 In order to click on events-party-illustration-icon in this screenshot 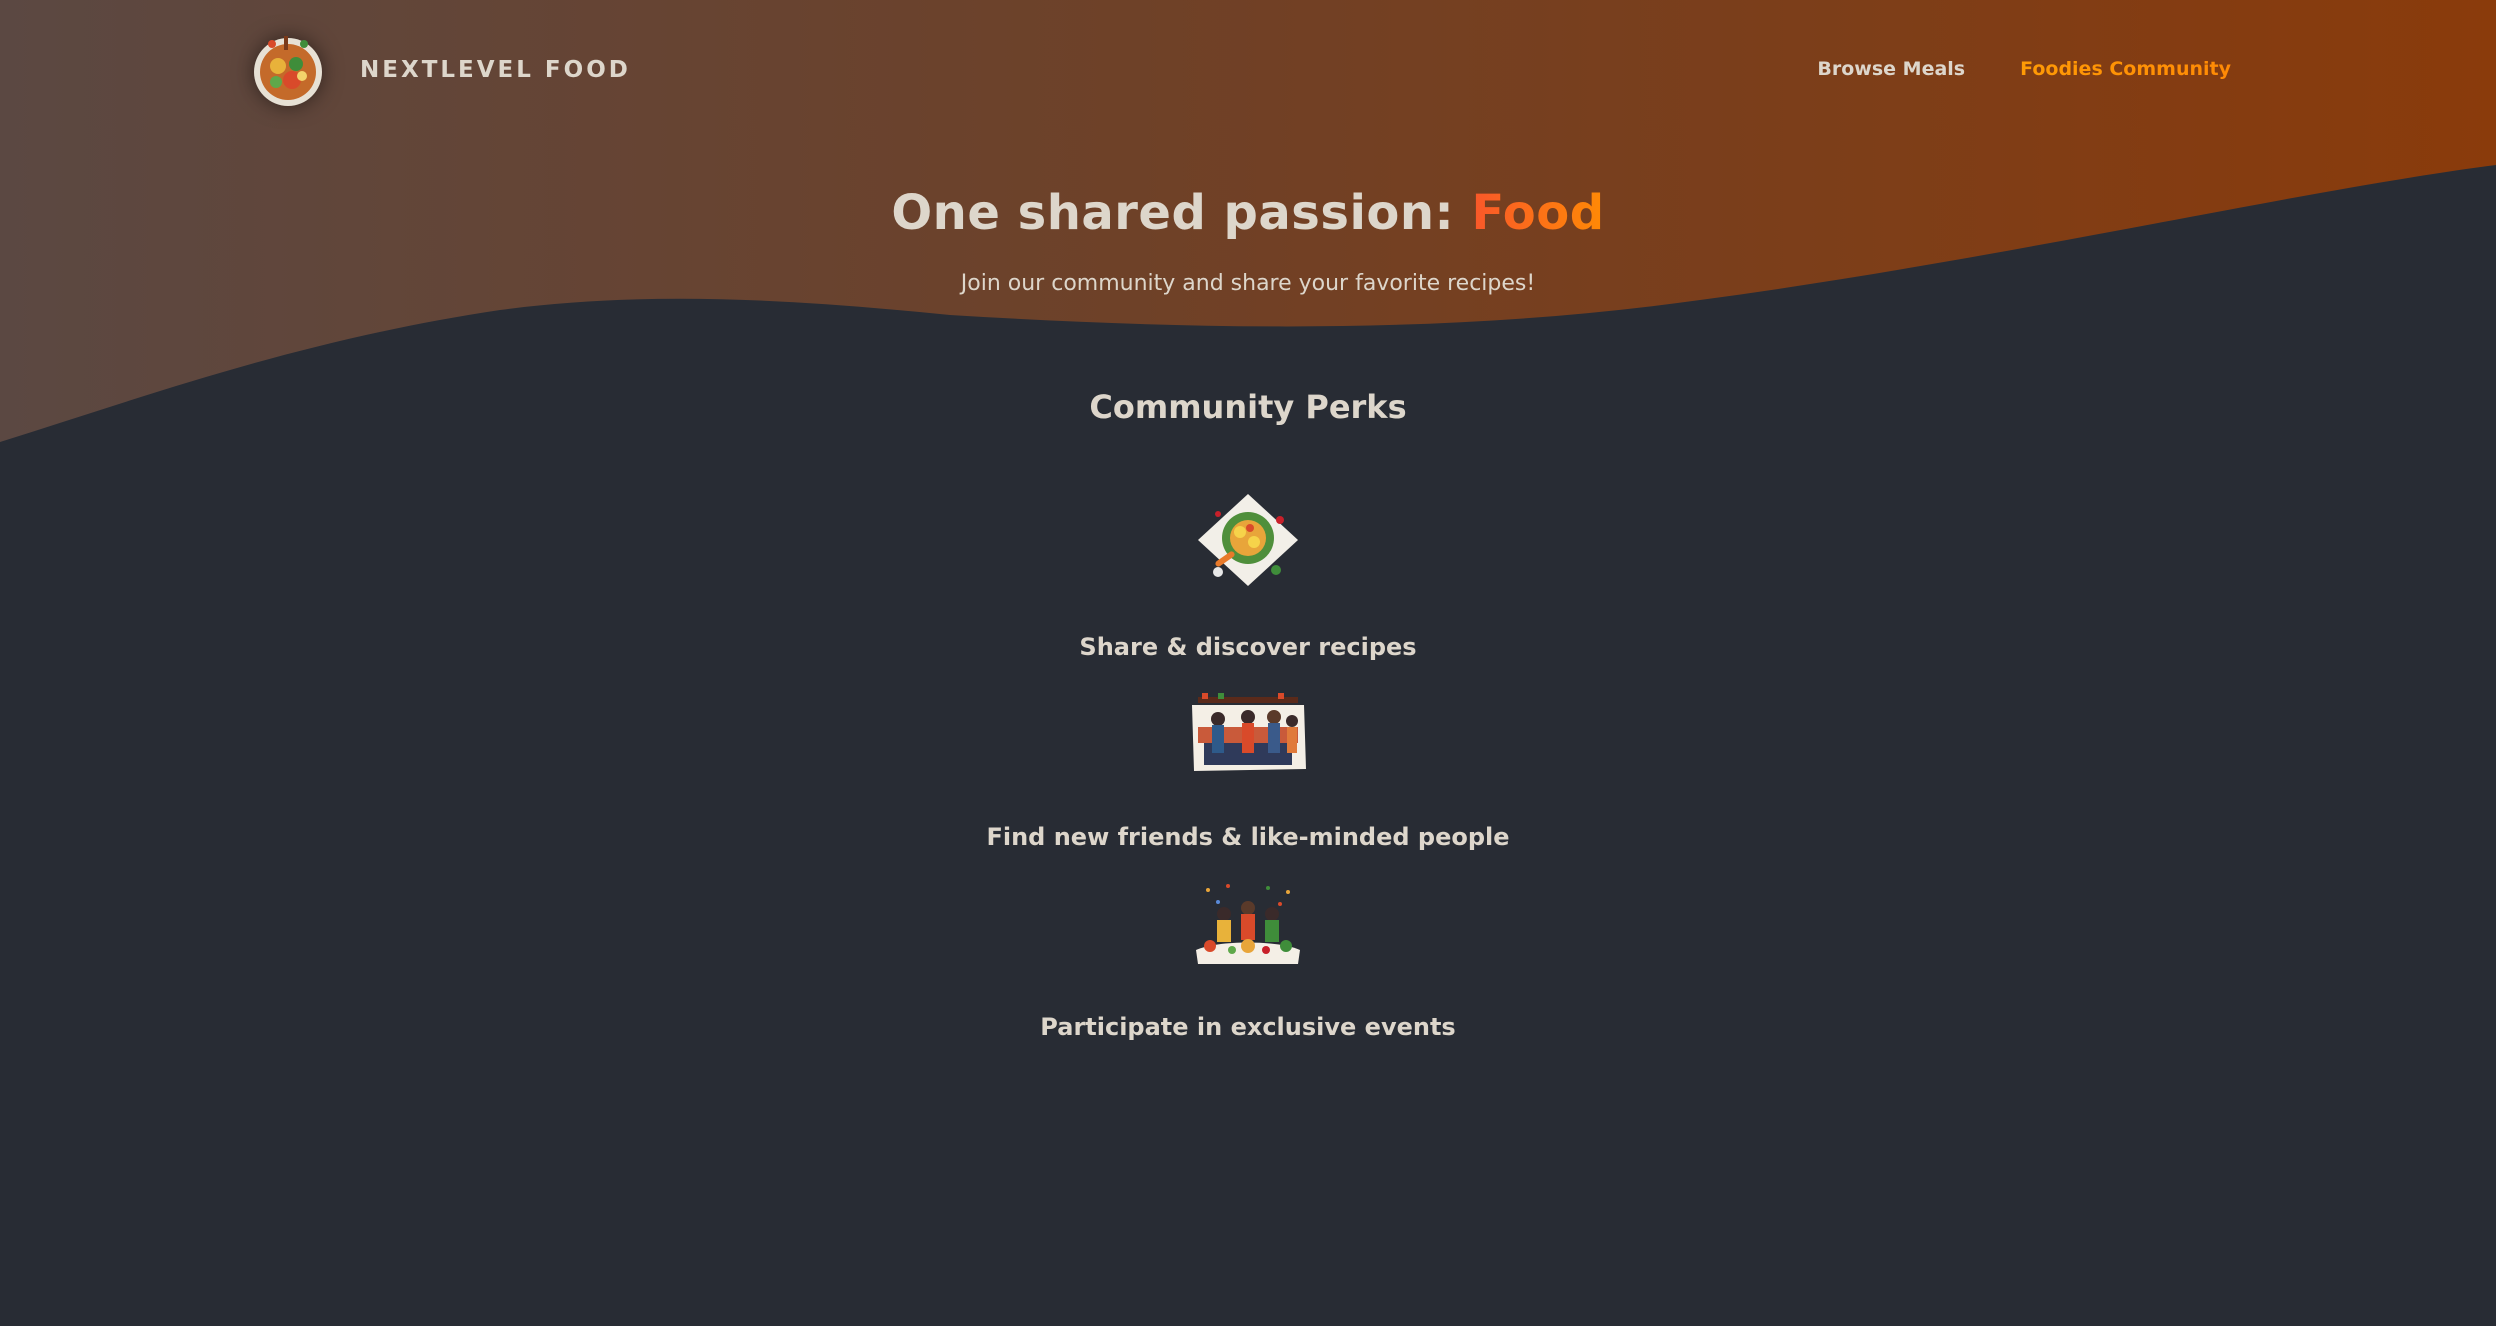, I will do `click(1248, 922)`.